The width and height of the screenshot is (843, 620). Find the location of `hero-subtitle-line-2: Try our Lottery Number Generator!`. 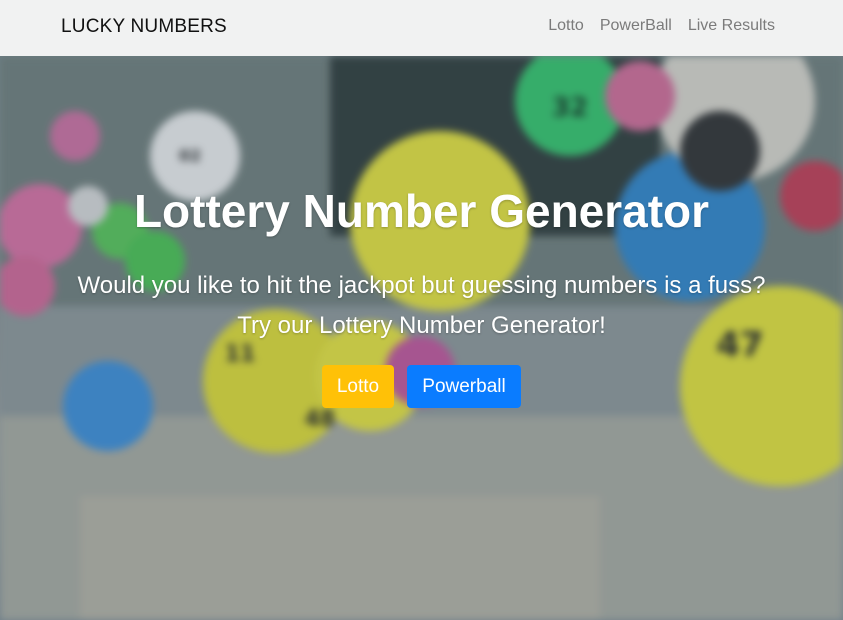

hero-subtitle-line-2: Try our Lottery Number Generator! is located at coordinates (421, 325).